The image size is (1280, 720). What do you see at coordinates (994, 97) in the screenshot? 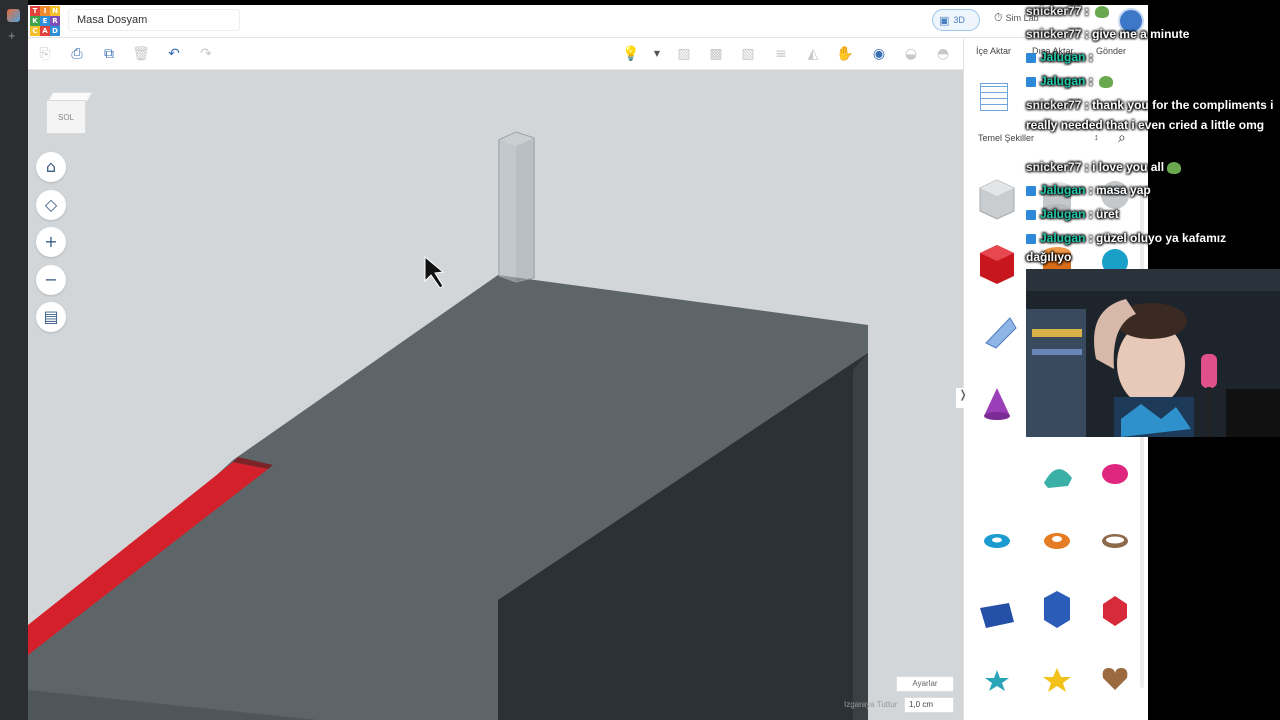
I see `workplane-icon` at bounding box center [994, 97].